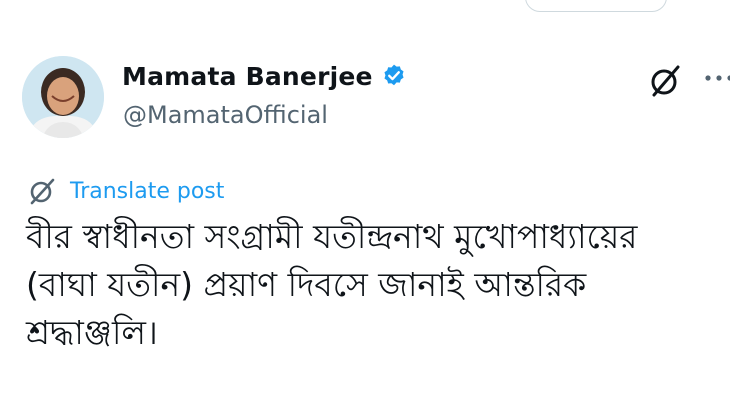  I want to click on translate-post-label: Translate post, so click(147, 191).